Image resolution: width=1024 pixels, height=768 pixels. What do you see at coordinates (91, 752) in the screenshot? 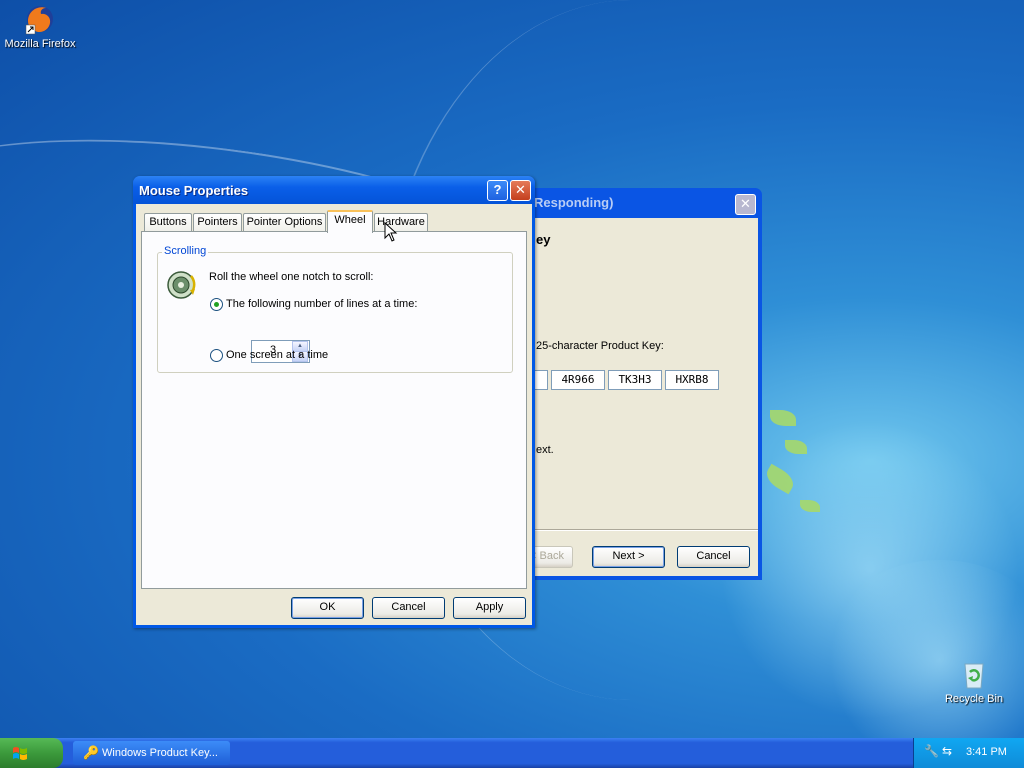
I see `key-app-icon: 🔑` at bounding box center [91, 752].